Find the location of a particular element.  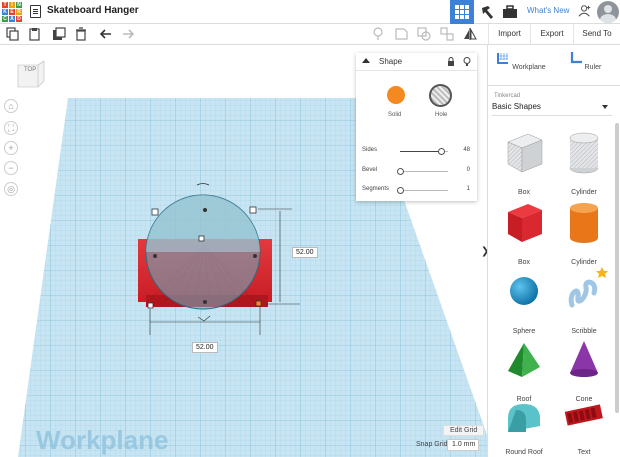

sides-slider: Sides 48 is located at coordinates (417, 152).